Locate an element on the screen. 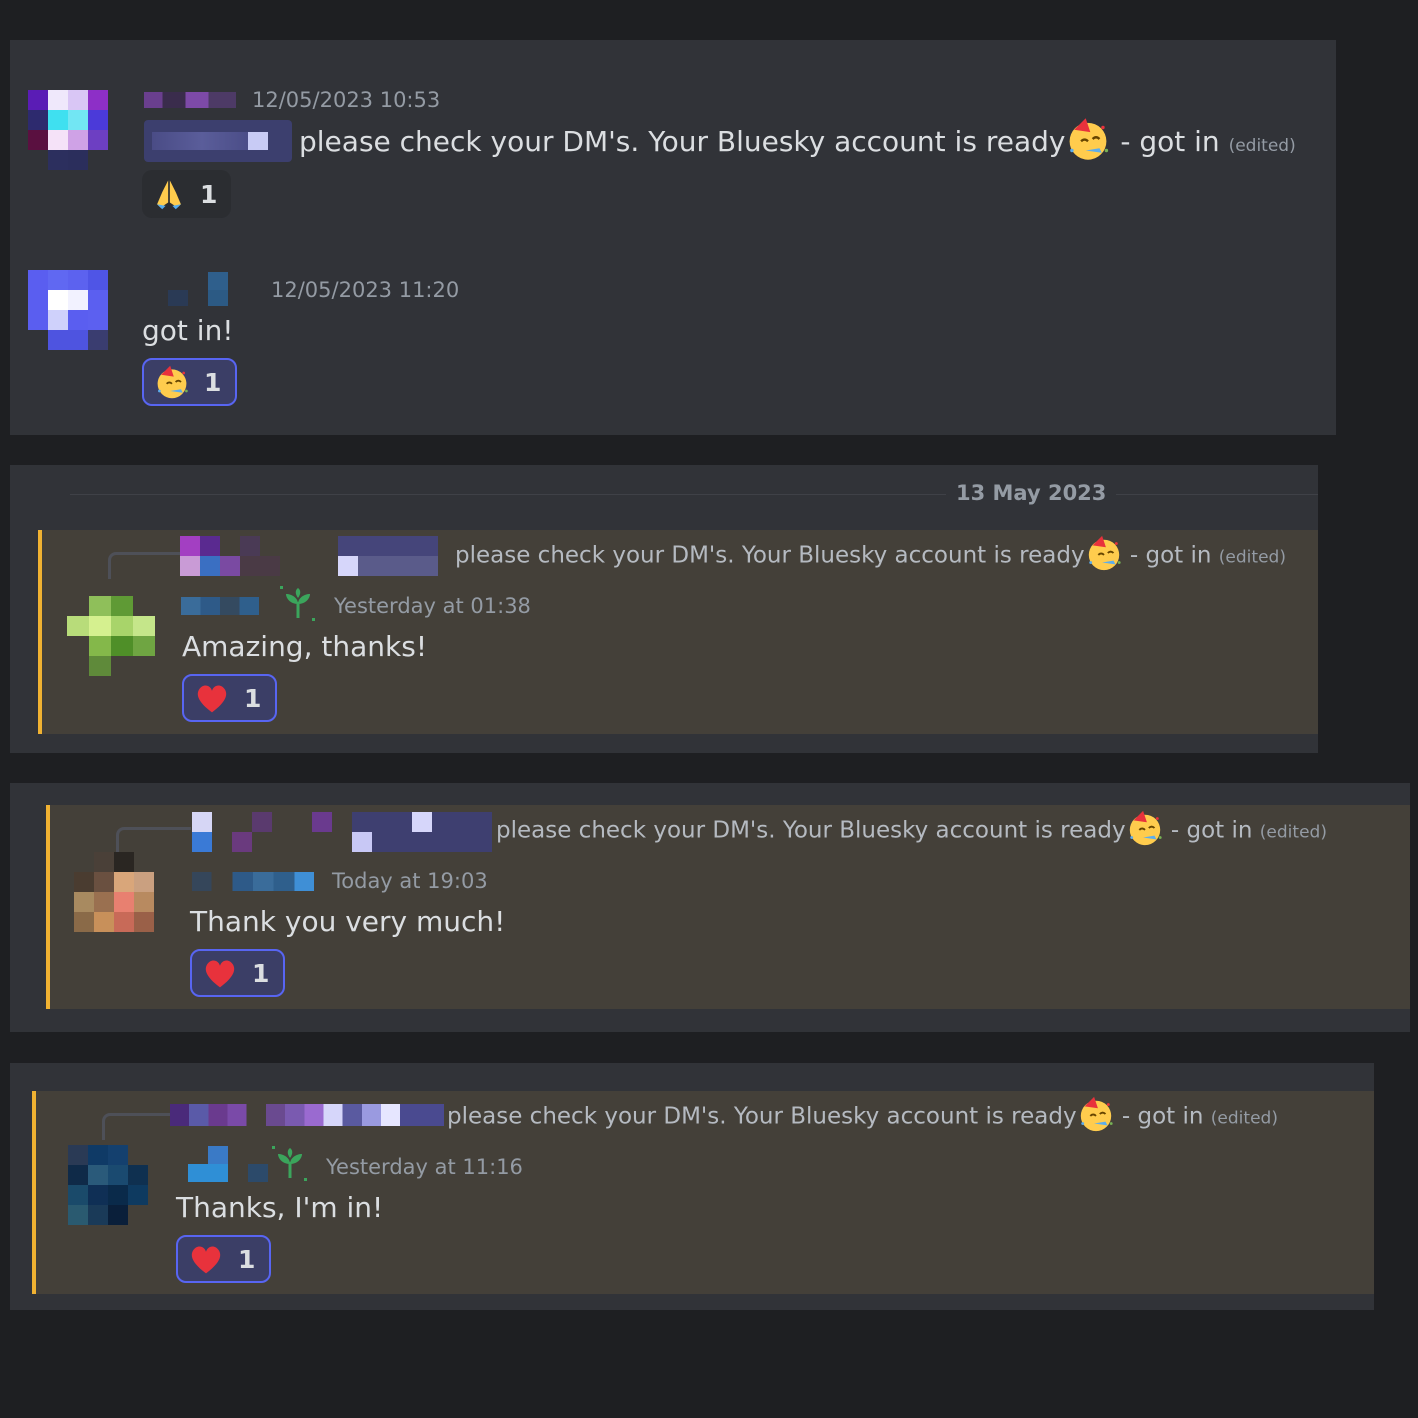 Image resolution: width=1418 pixels, height=1418 pixels. date-divider-line is located at coordinates (694, 494).